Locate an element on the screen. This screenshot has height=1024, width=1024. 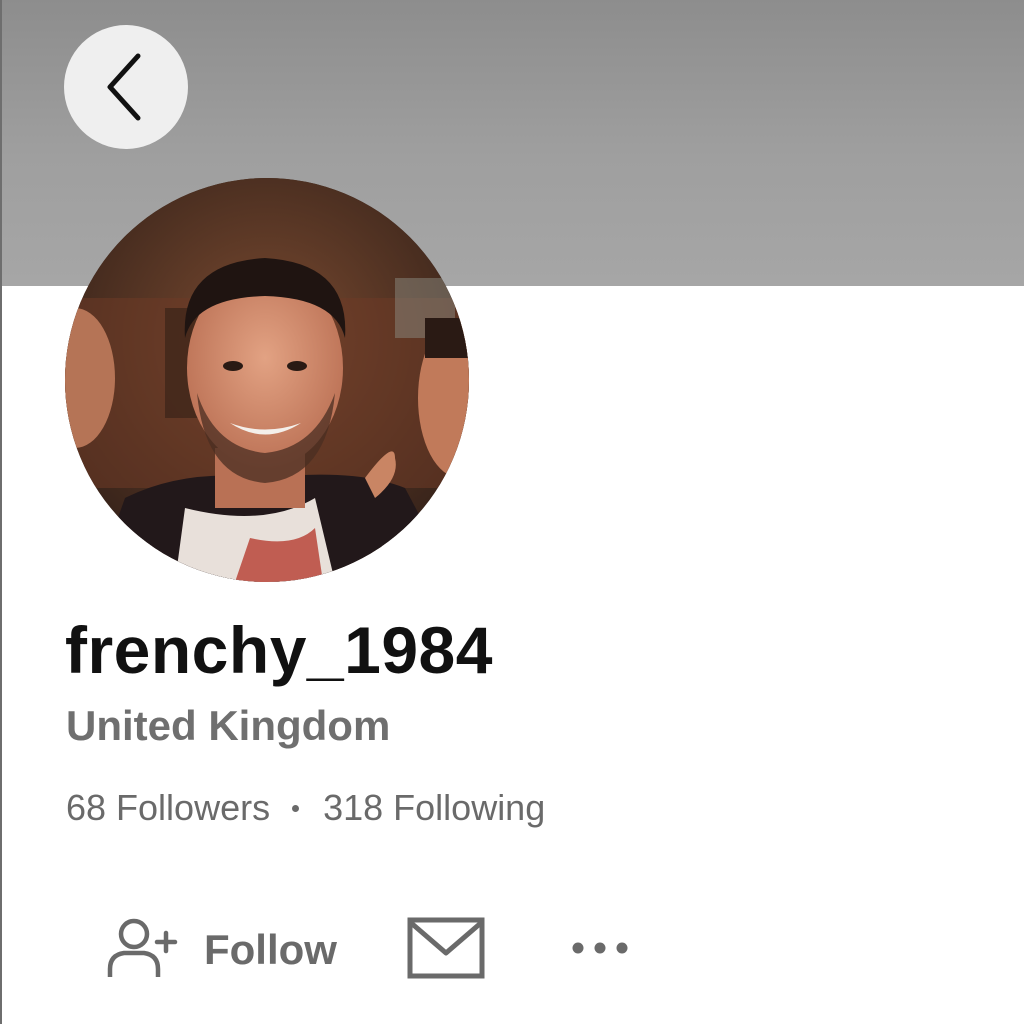
location: United Kingdom is located at coordinates (228, 725).